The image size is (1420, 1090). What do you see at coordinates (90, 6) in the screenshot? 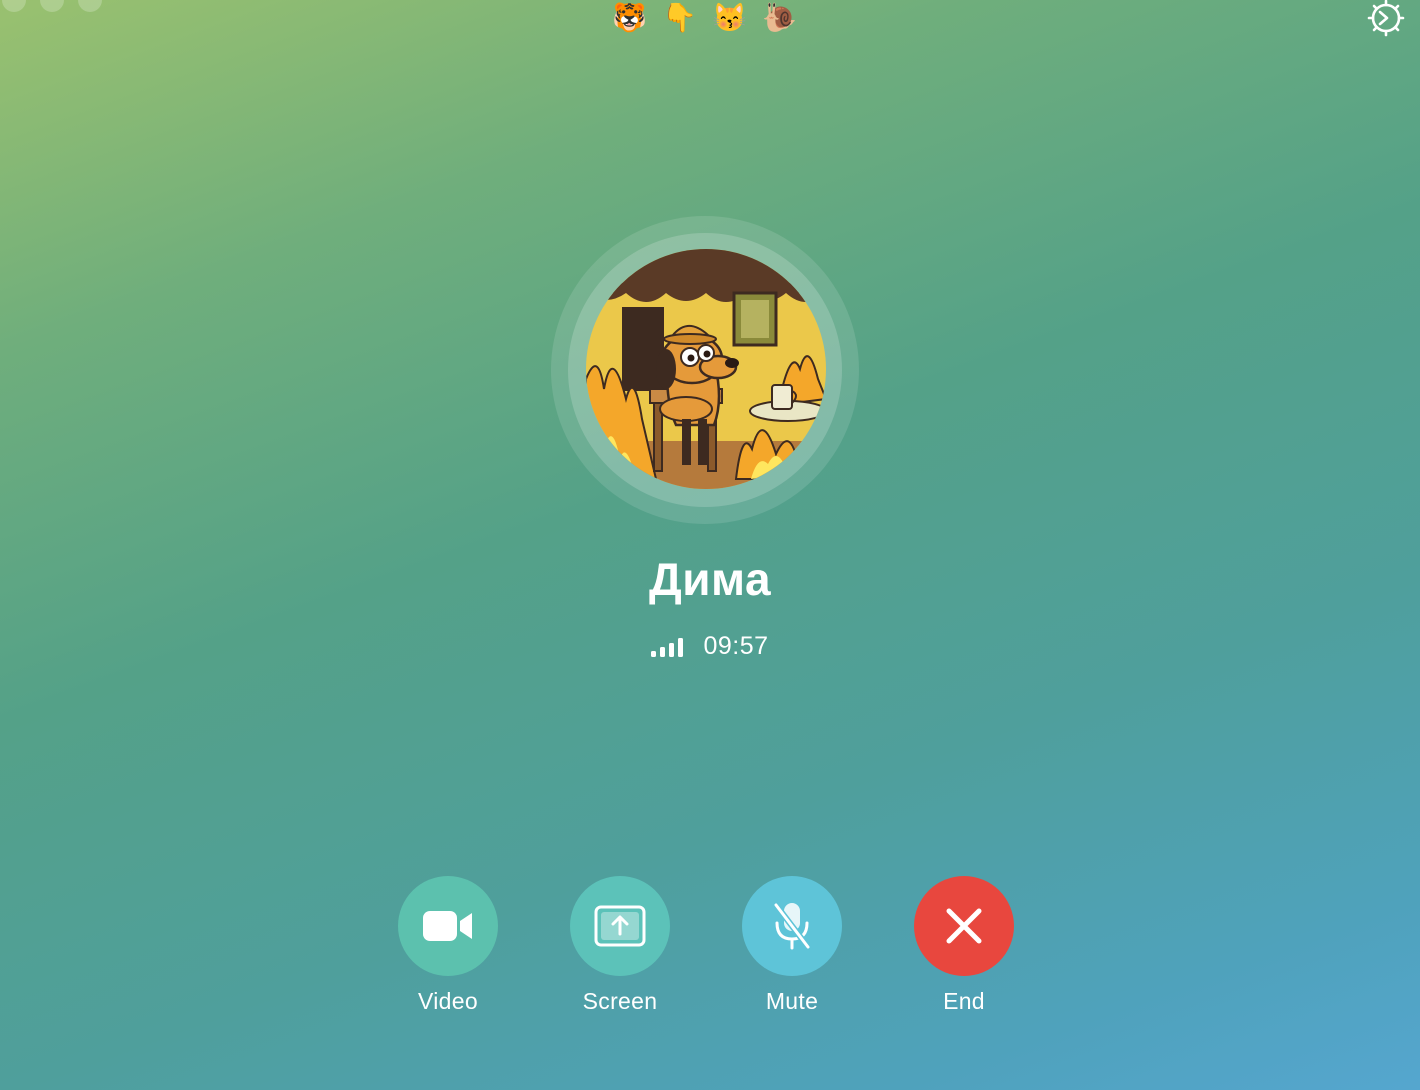
I see `zoom-window-button` at bounding box center [90, 6].